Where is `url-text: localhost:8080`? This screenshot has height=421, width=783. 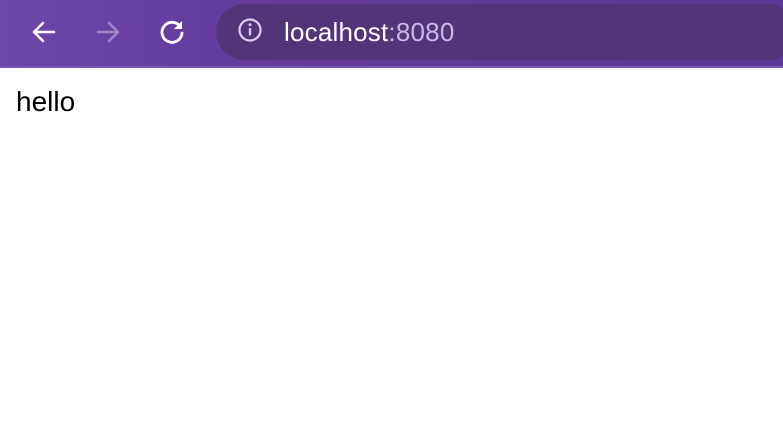
url-text: localhost:8080 is located at coordinates (369, 32).